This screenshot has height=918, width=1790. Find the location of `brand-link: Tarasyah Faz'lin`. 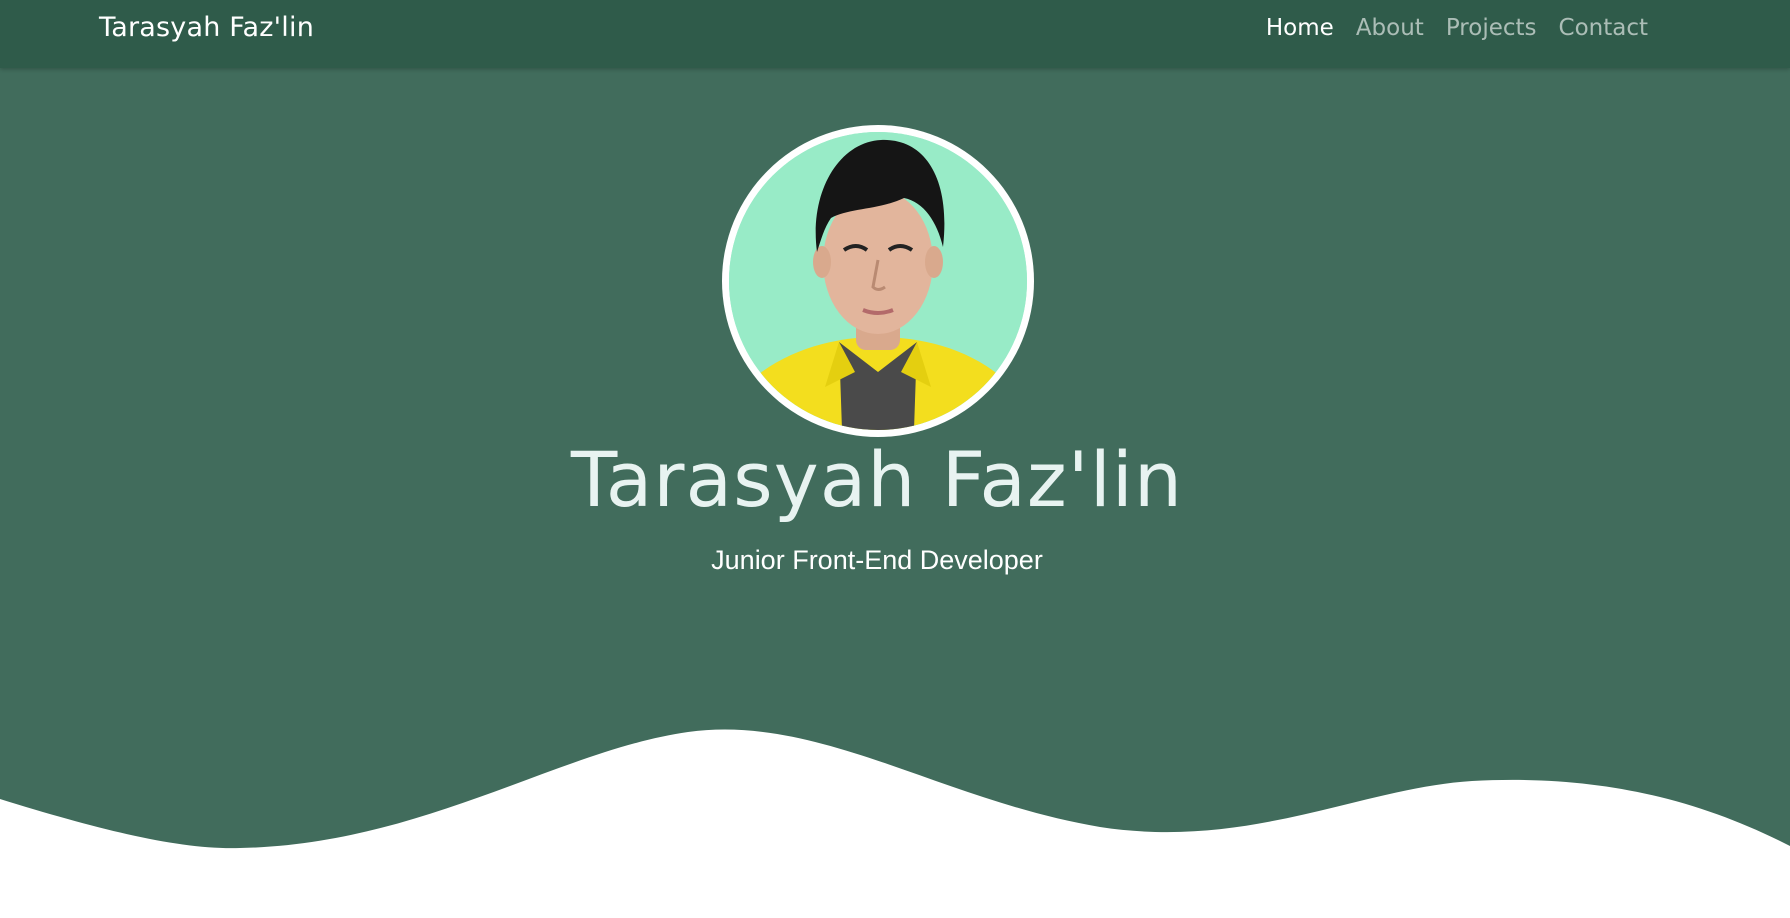

brand-link: Tarasyah Faz'lin is located at coordinates (206, 27).